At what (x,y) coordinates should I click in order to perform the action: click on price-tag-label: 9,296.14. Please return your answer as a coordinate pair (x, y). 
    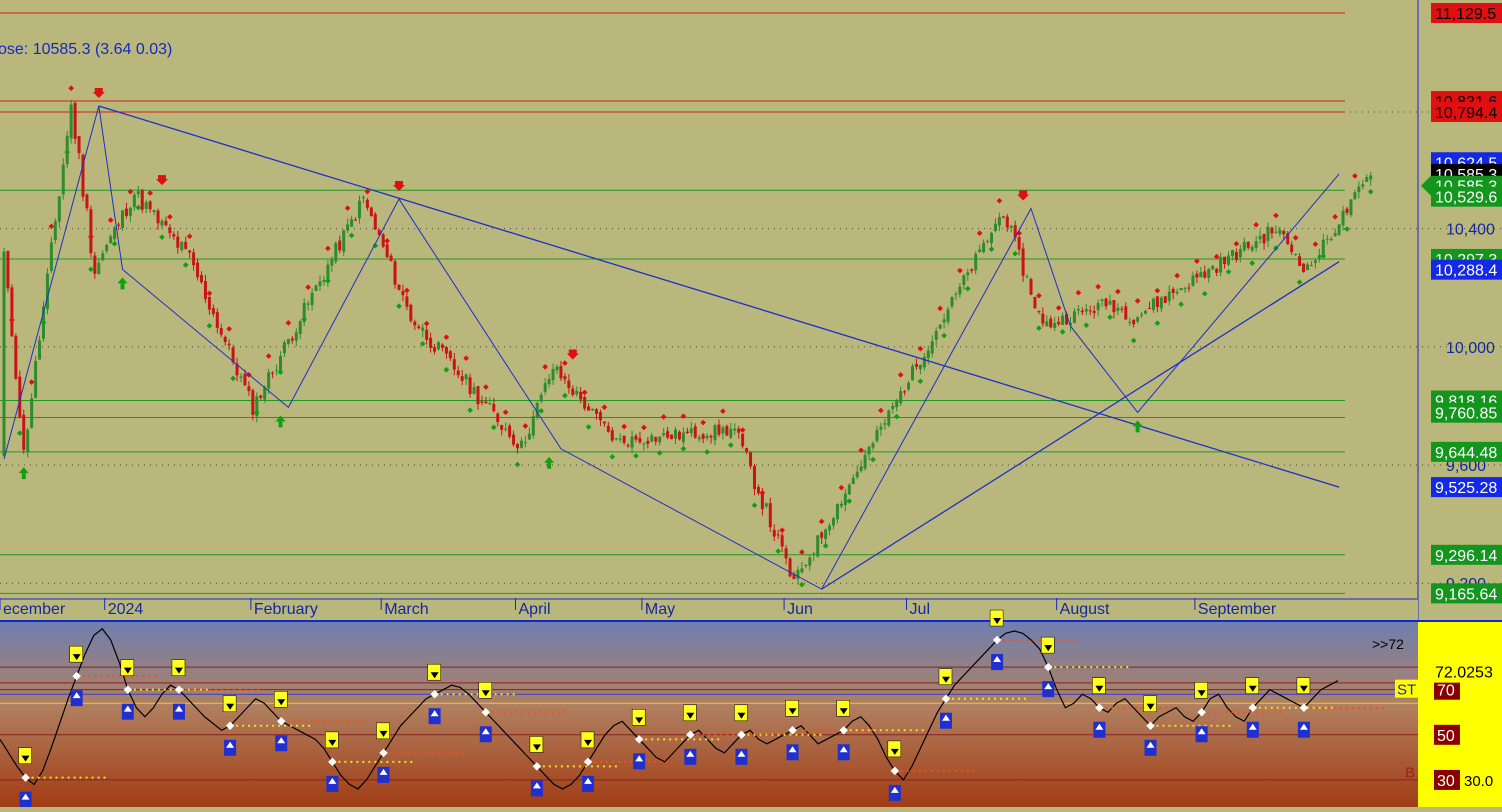
    Looking at the image, I should click on (1466, 556).